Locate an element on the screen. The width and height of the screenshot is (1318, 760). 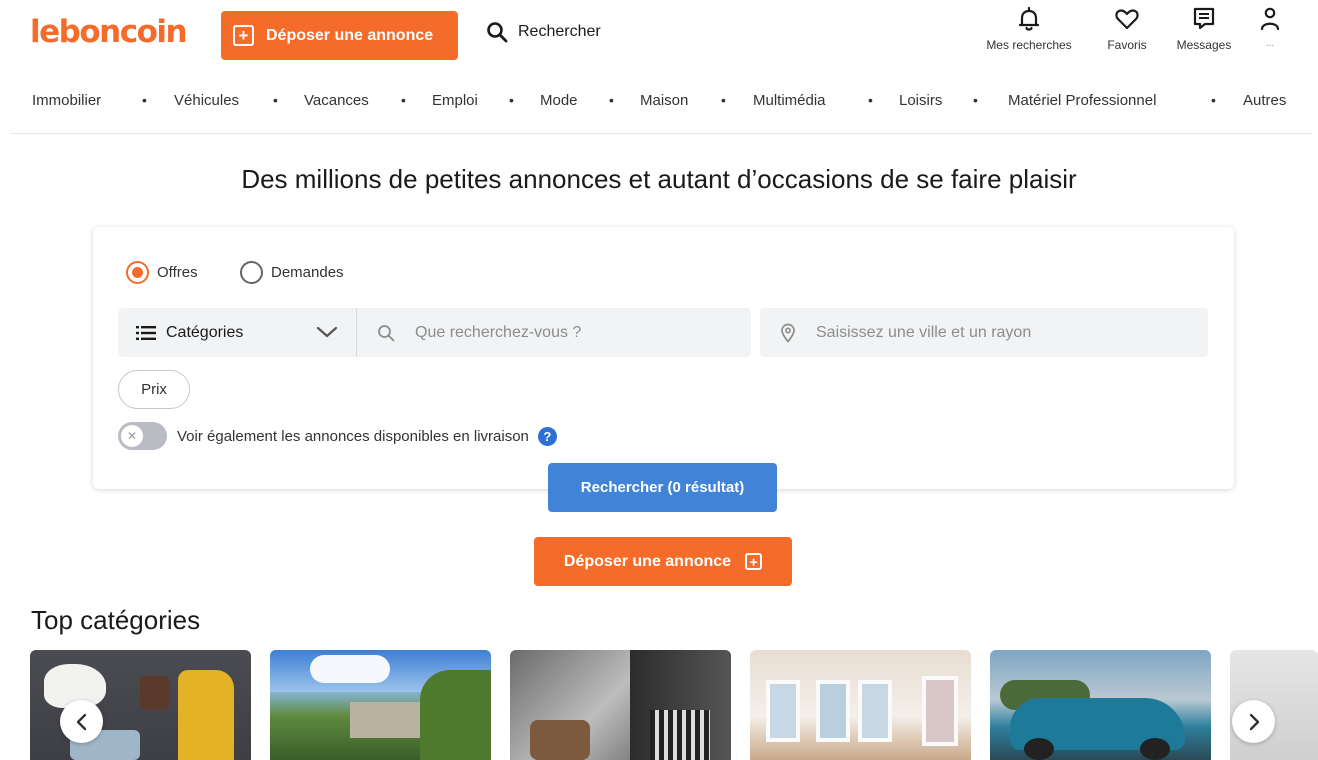
category-tile-voitures is located at coordinates (1100, 705).